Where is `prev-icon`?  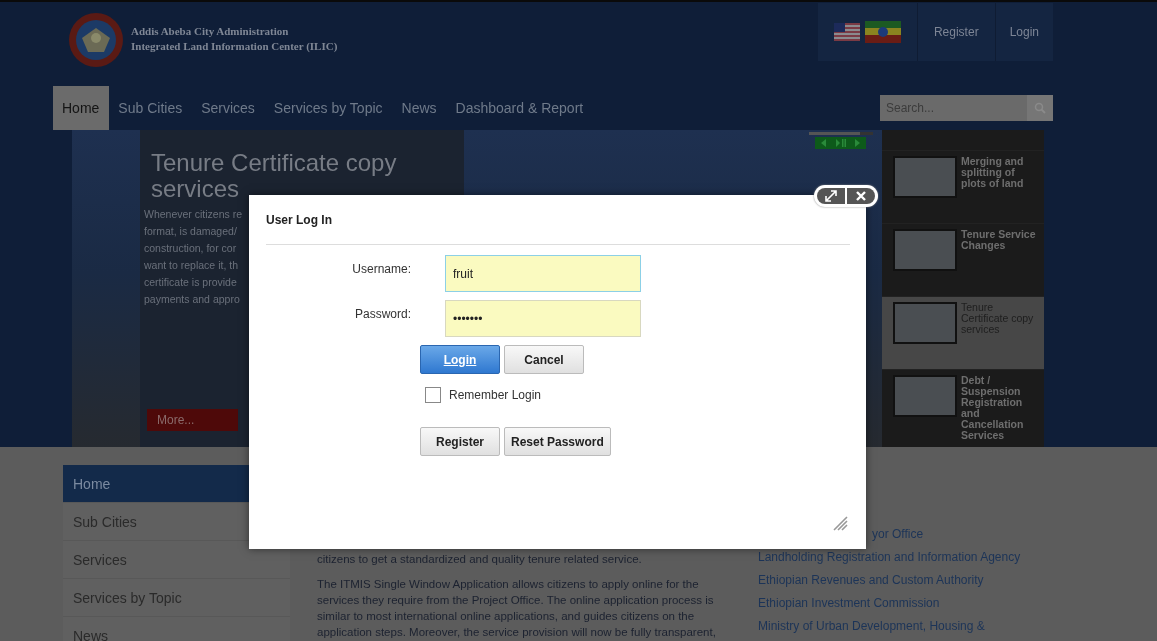
prev-icon is located at coordinates (823, 143).